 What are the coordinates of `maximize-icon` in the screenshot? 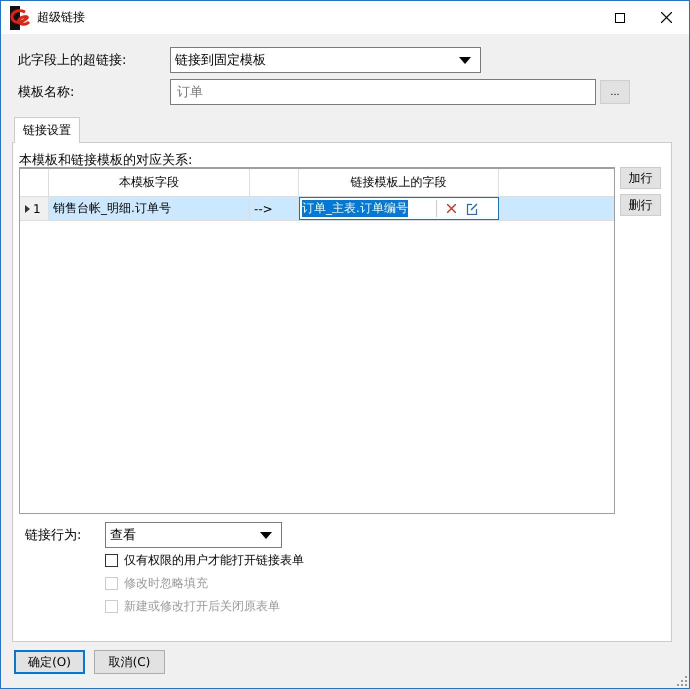 It's located at (620, 17).